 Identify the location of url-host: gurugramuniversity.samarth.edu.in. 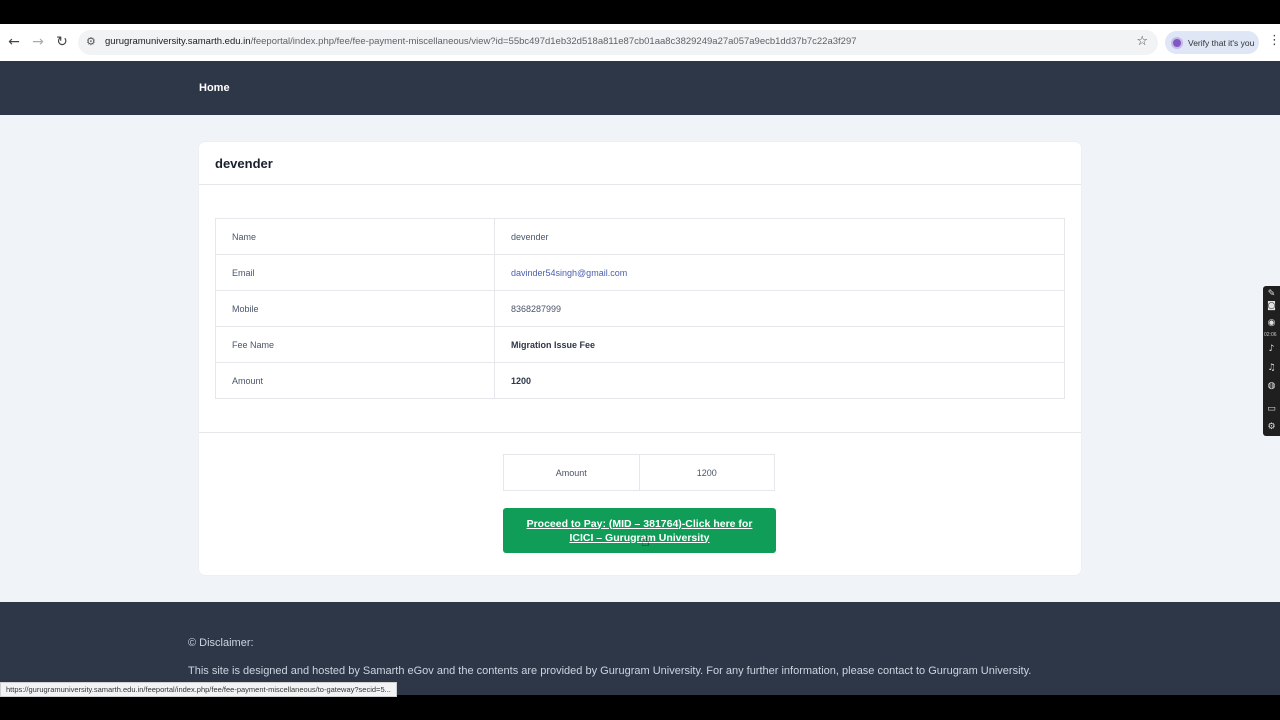
(178, 41).